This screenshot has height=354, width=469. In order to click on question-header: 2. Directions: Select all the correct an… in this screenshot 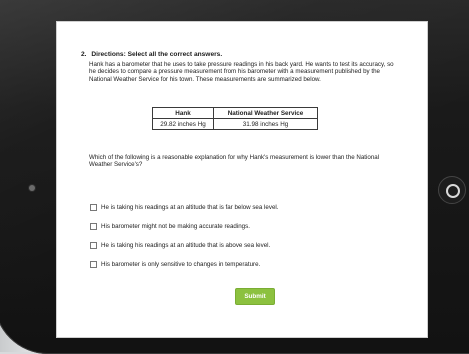, I will do `click(151, 54)`.